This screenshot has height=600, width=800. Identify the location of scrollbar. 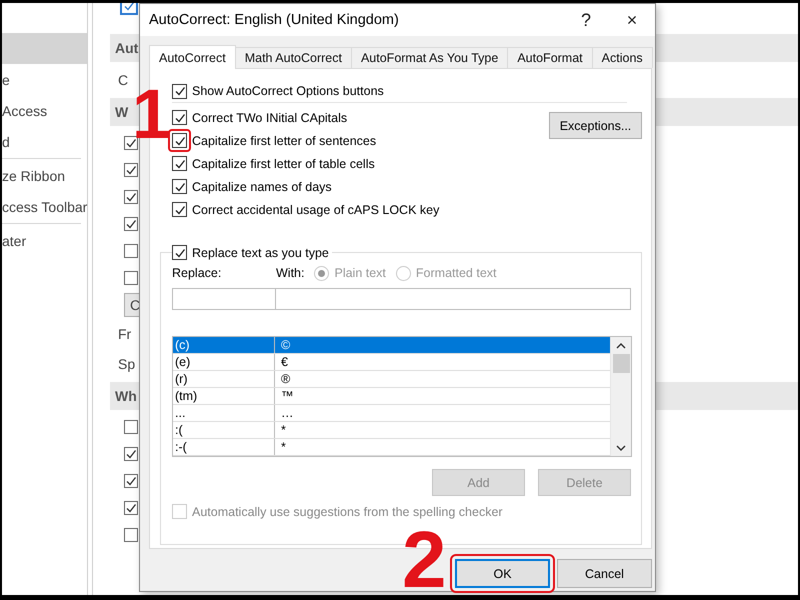
(620, 396).